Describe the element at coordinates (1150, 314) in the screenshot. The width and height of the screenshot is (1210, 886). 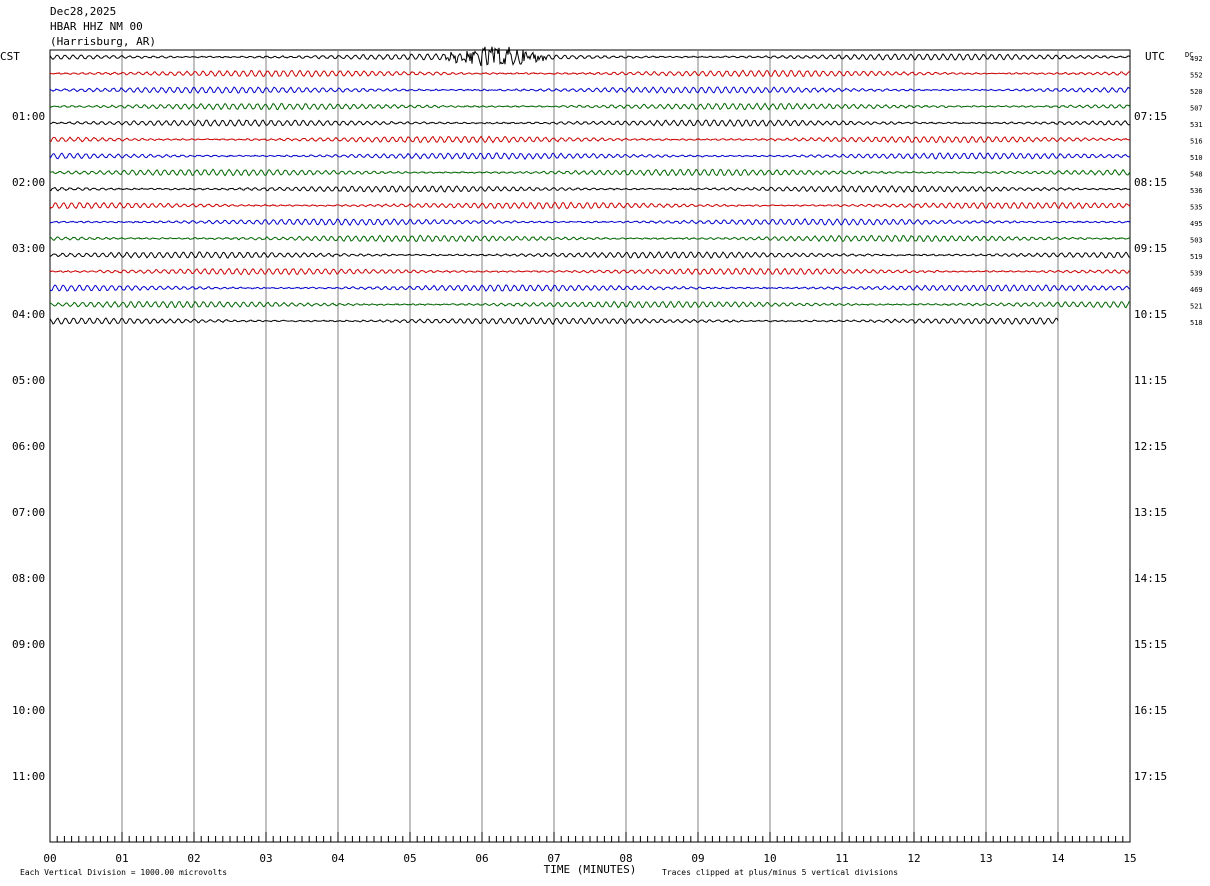
I see `right-hour-label: 10:15` at that location.